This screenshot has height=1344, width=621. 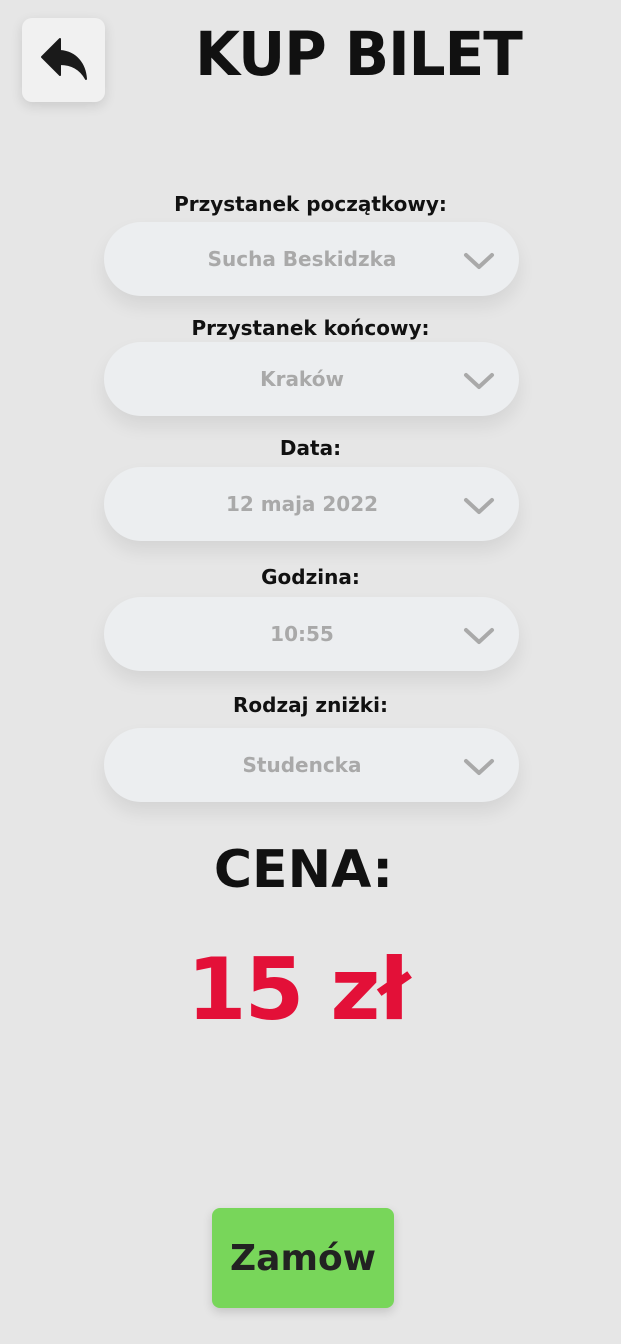 I want to click on time-select: 10:55, so click(x=311, y=634).